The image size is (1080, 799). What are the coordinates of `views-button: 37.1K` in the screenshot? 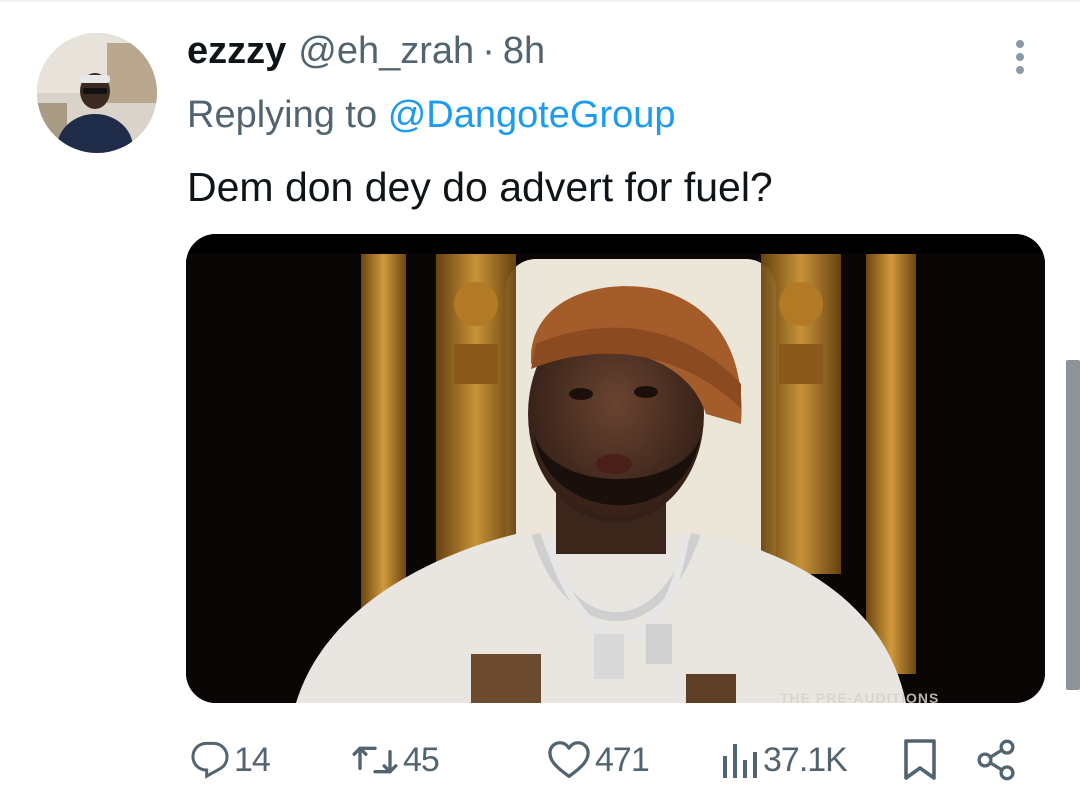 It's located at (783, 760).